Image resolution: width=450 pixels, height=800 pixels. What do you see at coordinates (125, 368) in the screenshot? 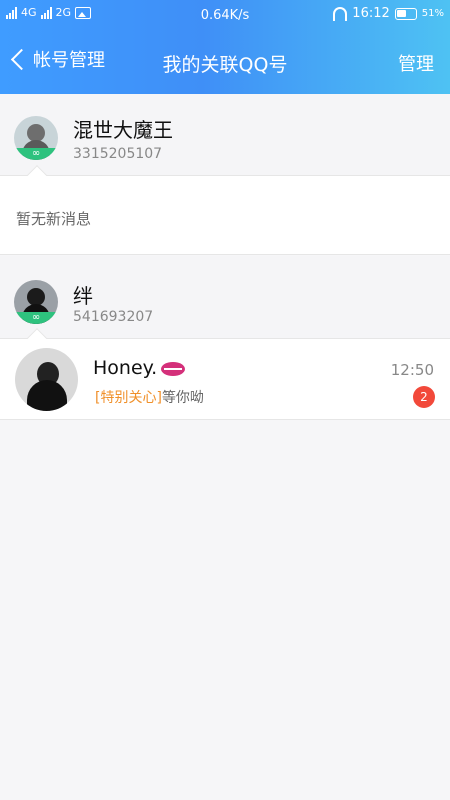
I see `chat-name-text: Honey.` at bounding box center [125, 368].